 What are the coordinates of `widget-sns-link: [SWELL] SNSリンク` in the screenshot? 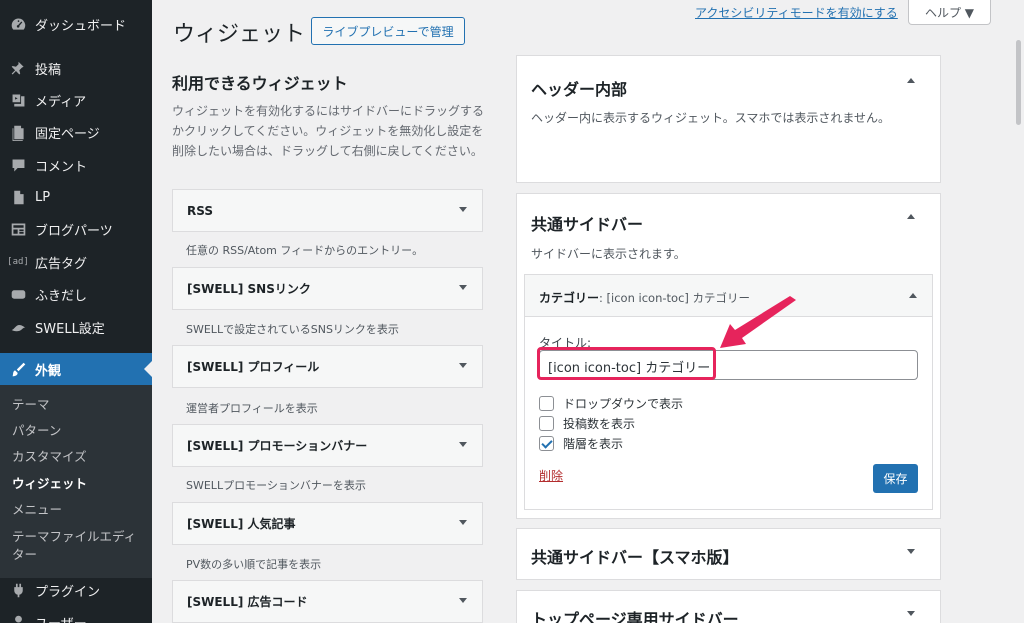 It's located at (327, 288).